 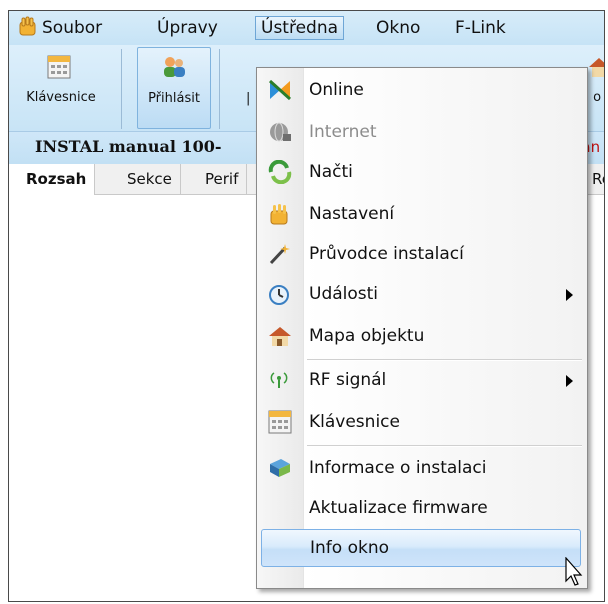 I want to click on menu-item-informace-o-instalaci: Informace o instalaci, so click(x=422, y=468).